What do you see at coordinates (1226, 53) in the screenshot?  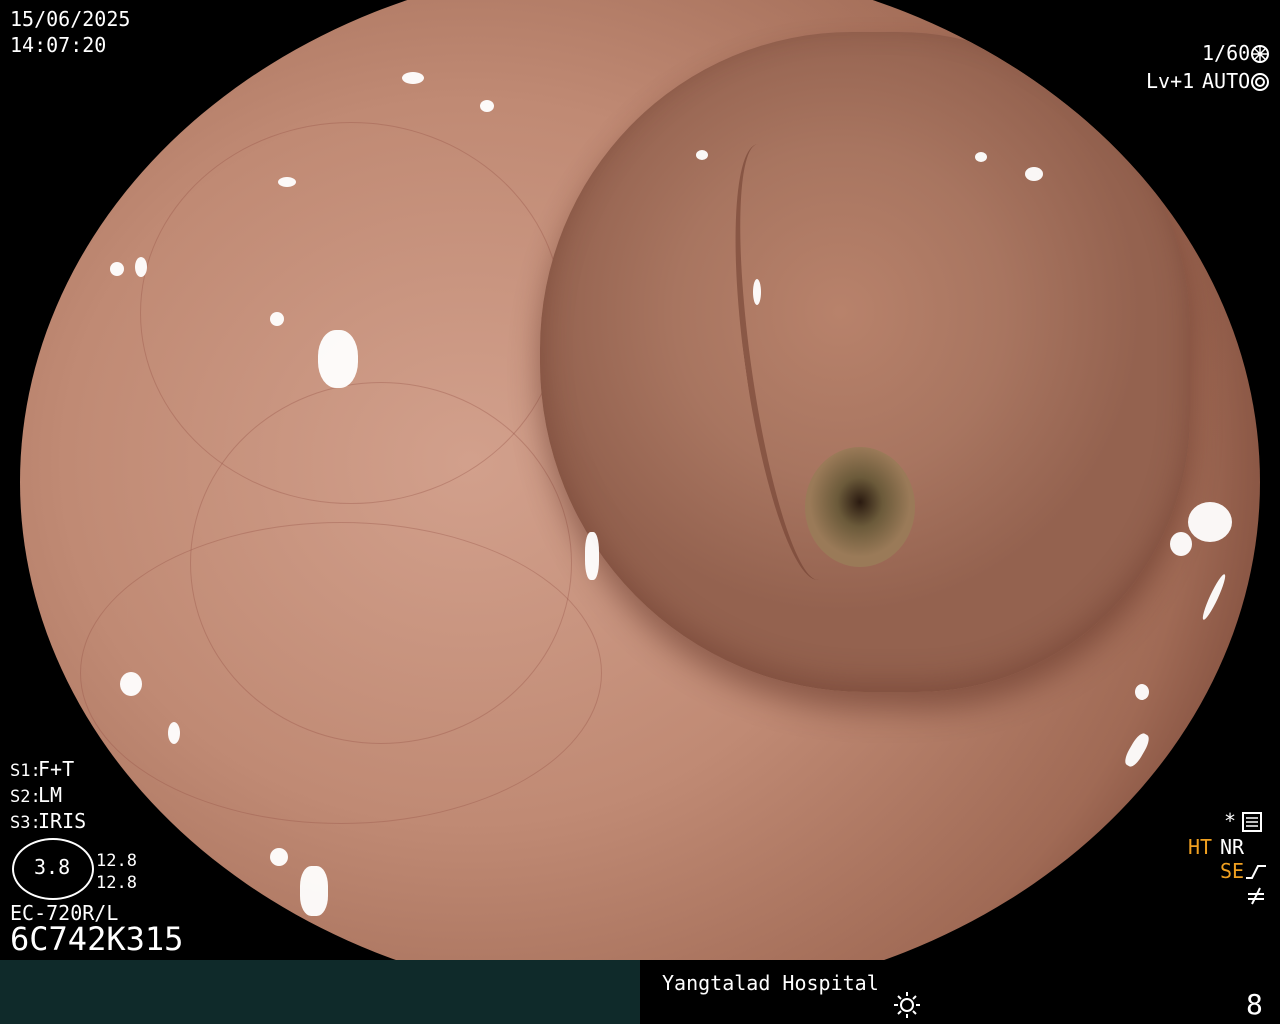 I see `shutter-text: 1/60` at bounding box center [1226, 53].